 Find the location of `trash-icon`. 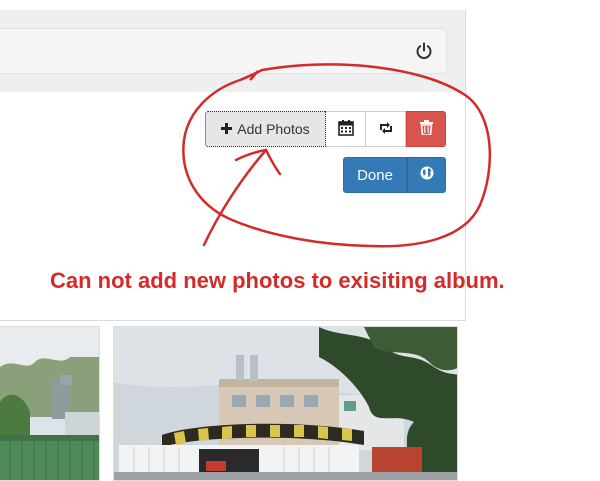

trash-icon is located at coordinates (426, 129).